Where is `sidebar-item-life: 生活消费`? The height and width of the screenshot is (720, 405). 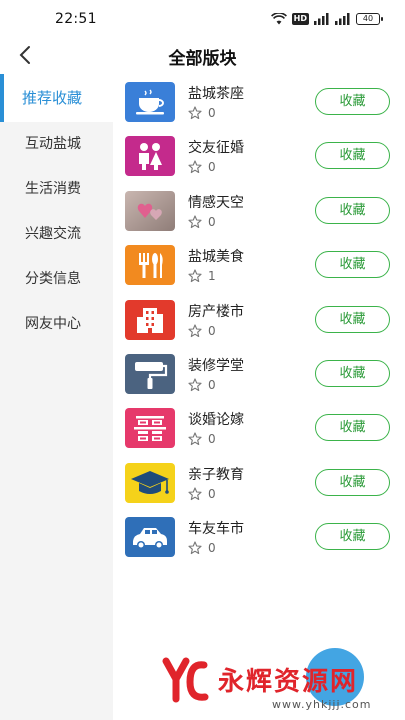
sidebar-item-life: 生活消费 is located at coordinates (56, 189).